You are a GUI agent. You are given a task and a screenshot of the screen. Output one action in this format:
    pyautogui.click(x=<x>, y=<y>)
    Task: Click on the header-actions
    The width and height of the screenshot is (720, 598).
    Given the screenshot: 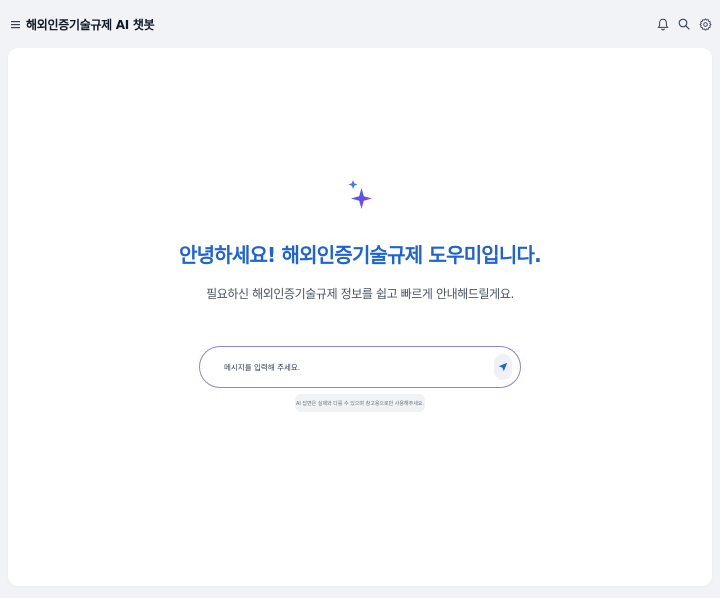 What is the action you would take?
    pyautogui.click(x=684, y=24)
    